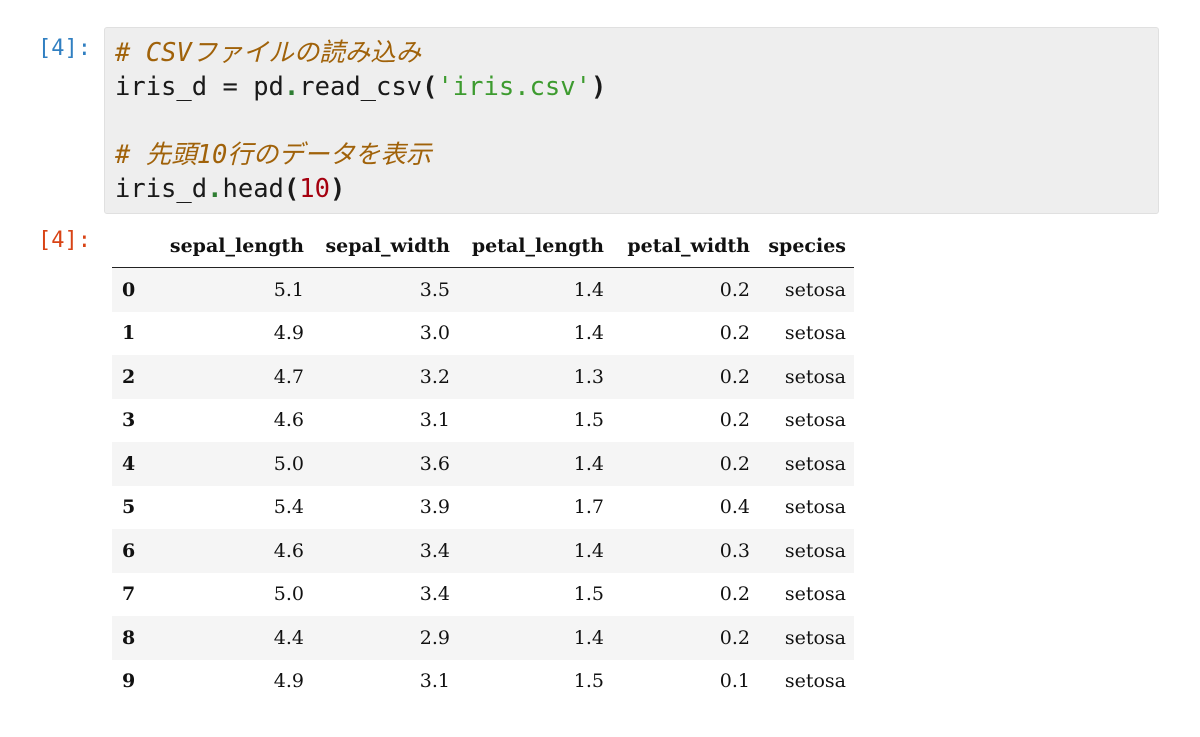  What do you see at coordinates (483, 681) in the screenshot?
I see `table-row: 9 4.9 3.1 1.5 0.1 setosa` at bounding box center [483, 681].